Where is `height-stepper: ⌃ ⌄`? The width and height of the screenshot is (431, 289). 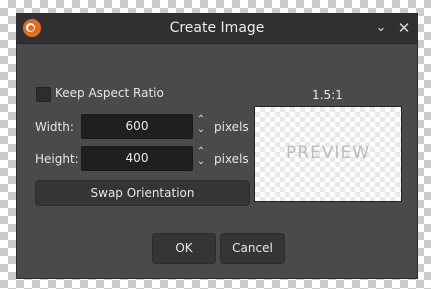
height-stepper: ⌃ ⌄ is located at coordinates (201, 158).